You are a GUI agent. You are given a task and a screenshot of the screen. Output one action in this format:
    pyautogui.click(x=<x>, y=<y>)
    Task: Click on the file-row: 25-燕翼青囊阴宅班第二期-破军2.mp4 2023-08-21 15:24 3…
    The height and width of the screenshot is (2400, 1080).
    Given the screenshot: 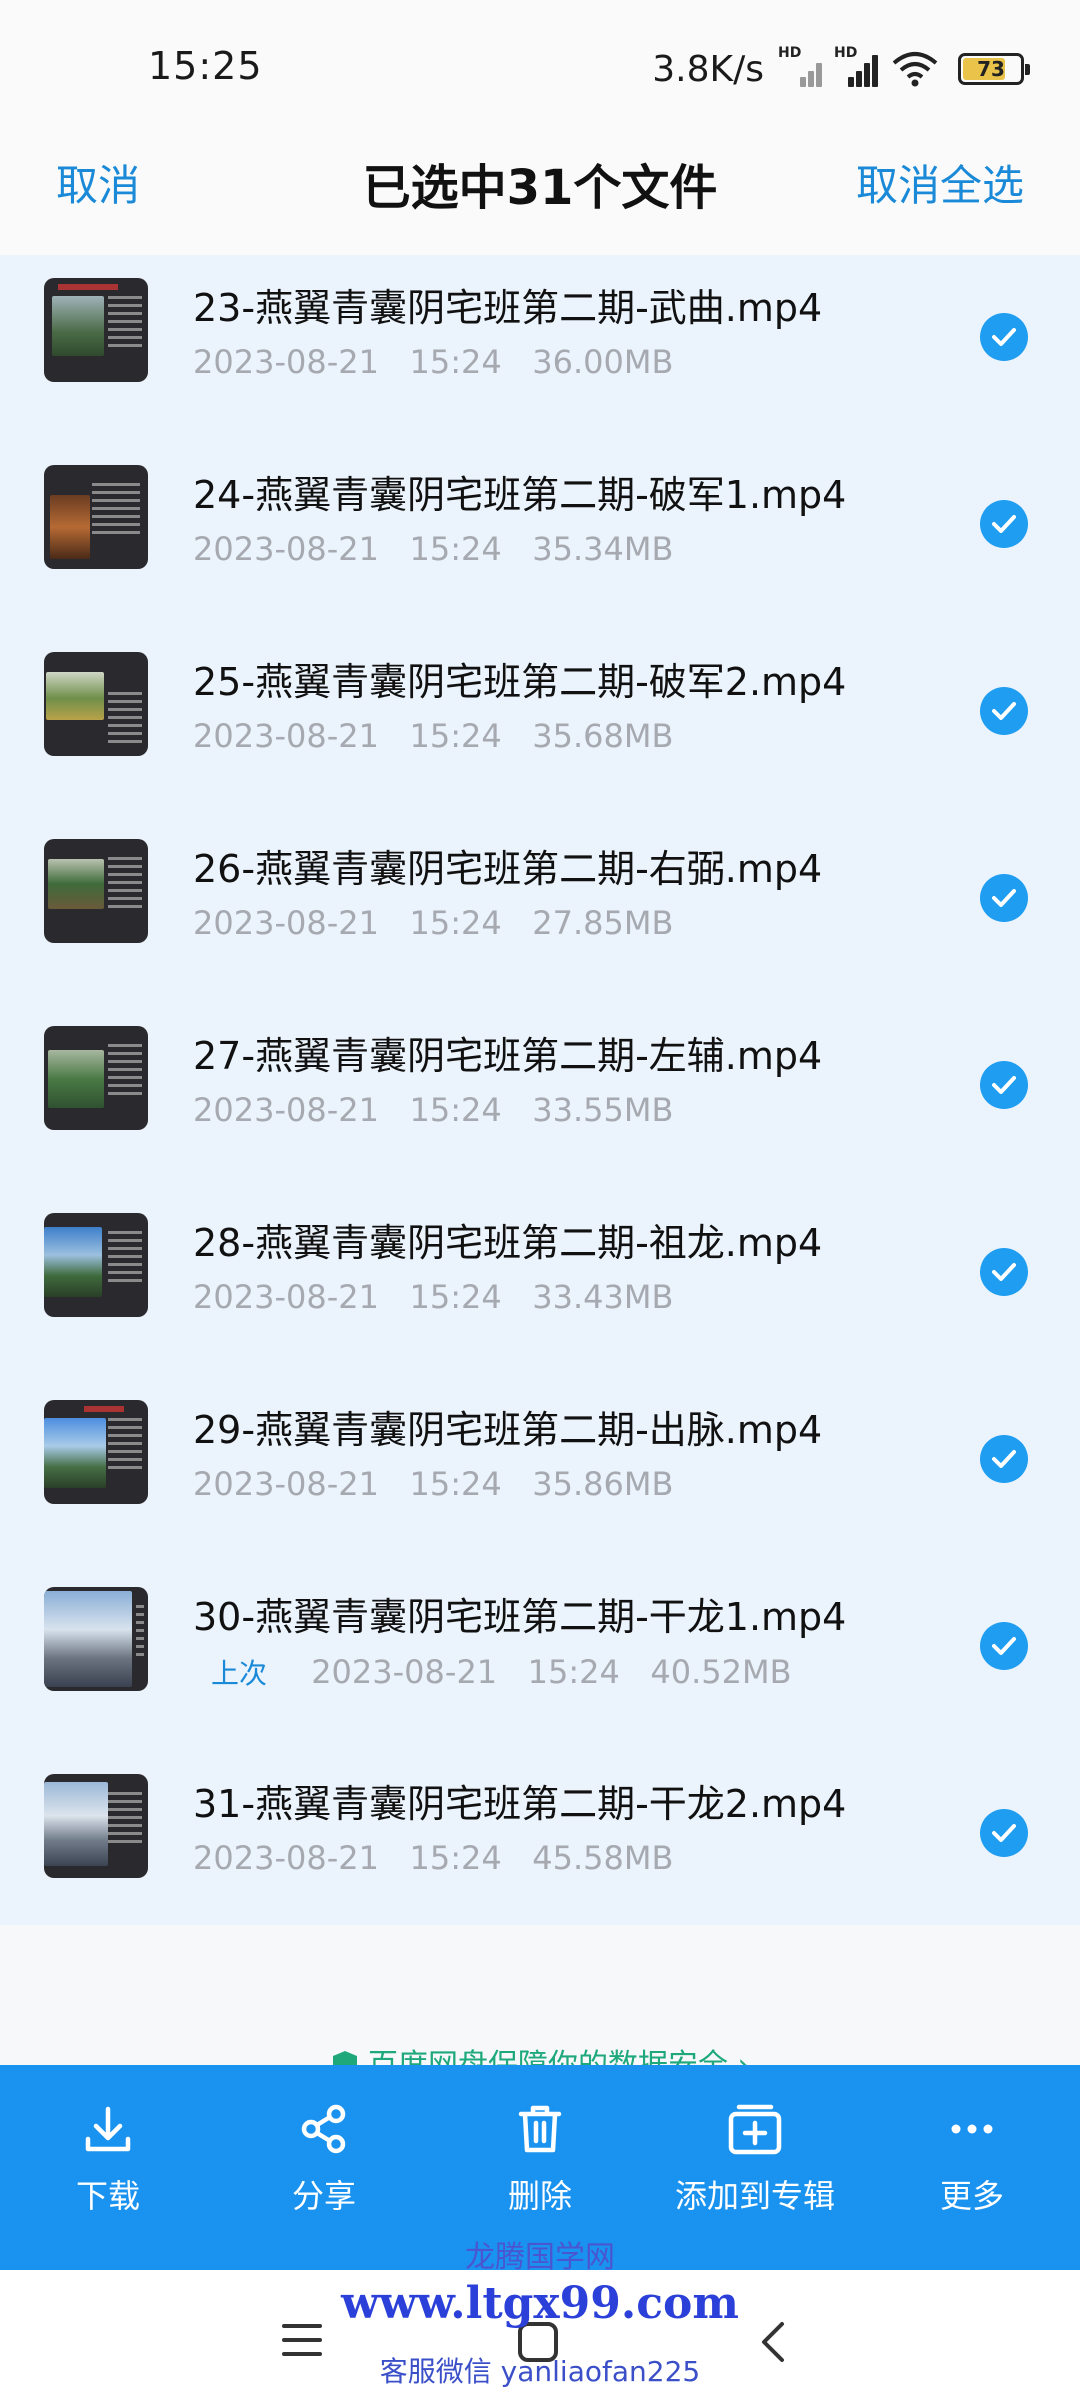 What is the action you would take?
    pyautogui.click(x=540, y=722)
    